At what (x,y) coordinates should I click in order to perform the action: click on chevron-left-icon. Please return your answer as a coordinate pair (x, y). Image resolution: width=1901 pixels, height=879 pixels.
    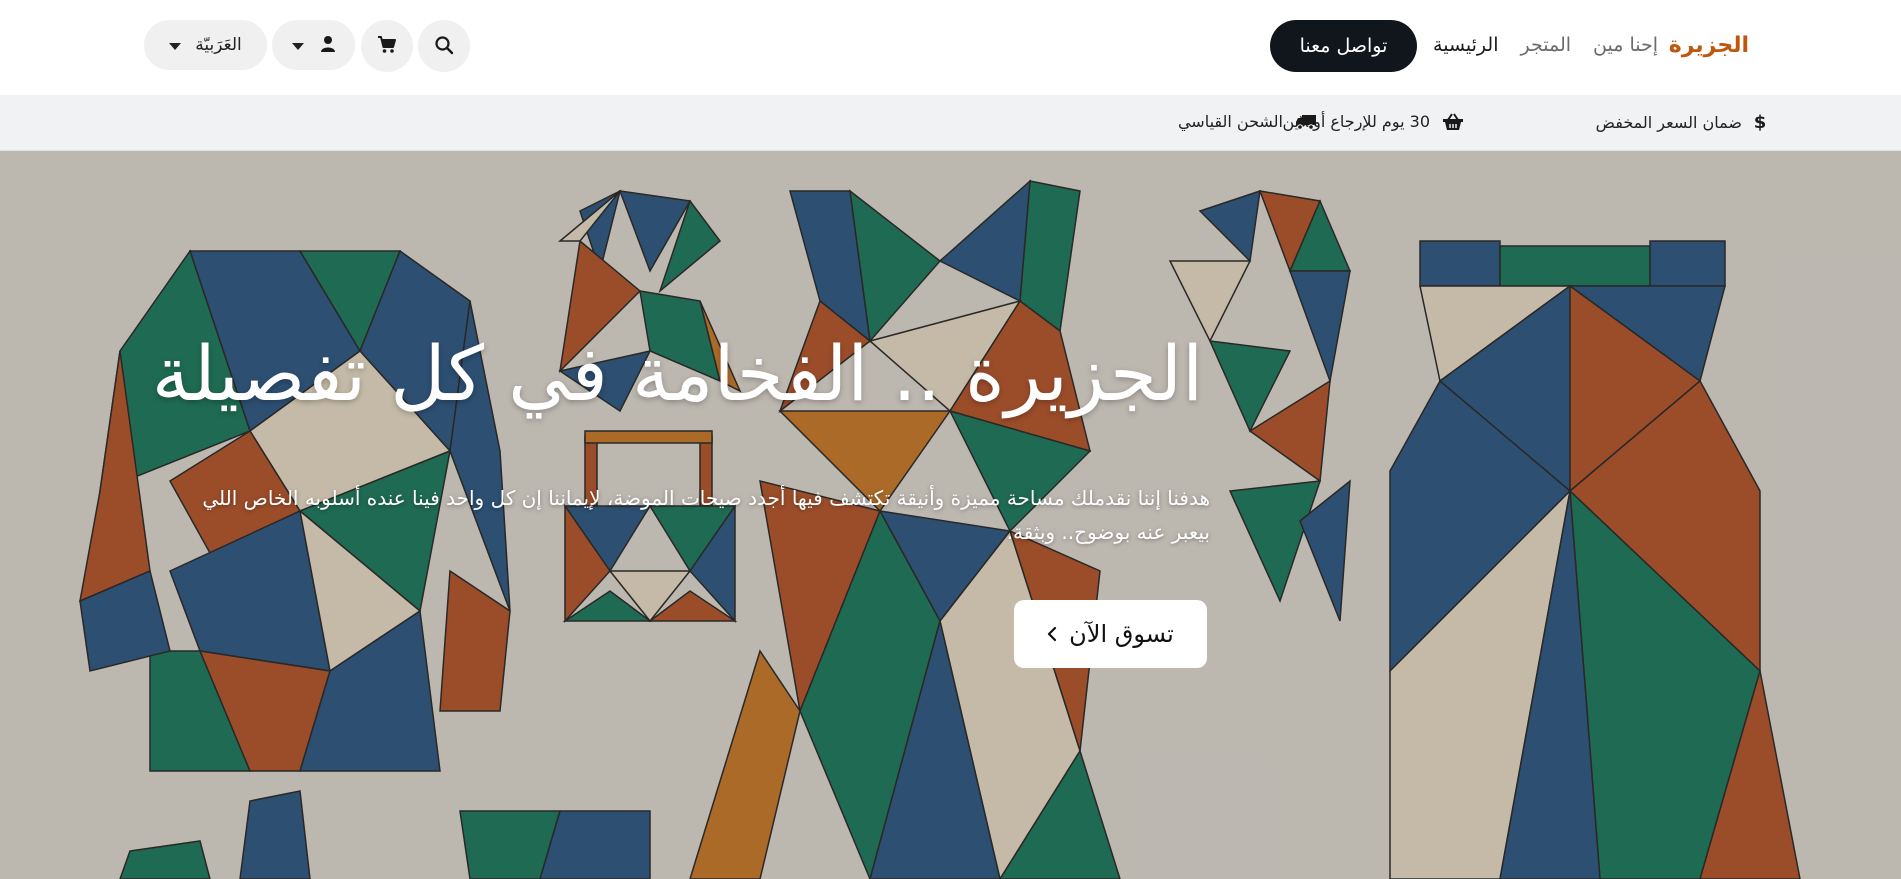
    Looking at the image, I should click on (1052, 634).